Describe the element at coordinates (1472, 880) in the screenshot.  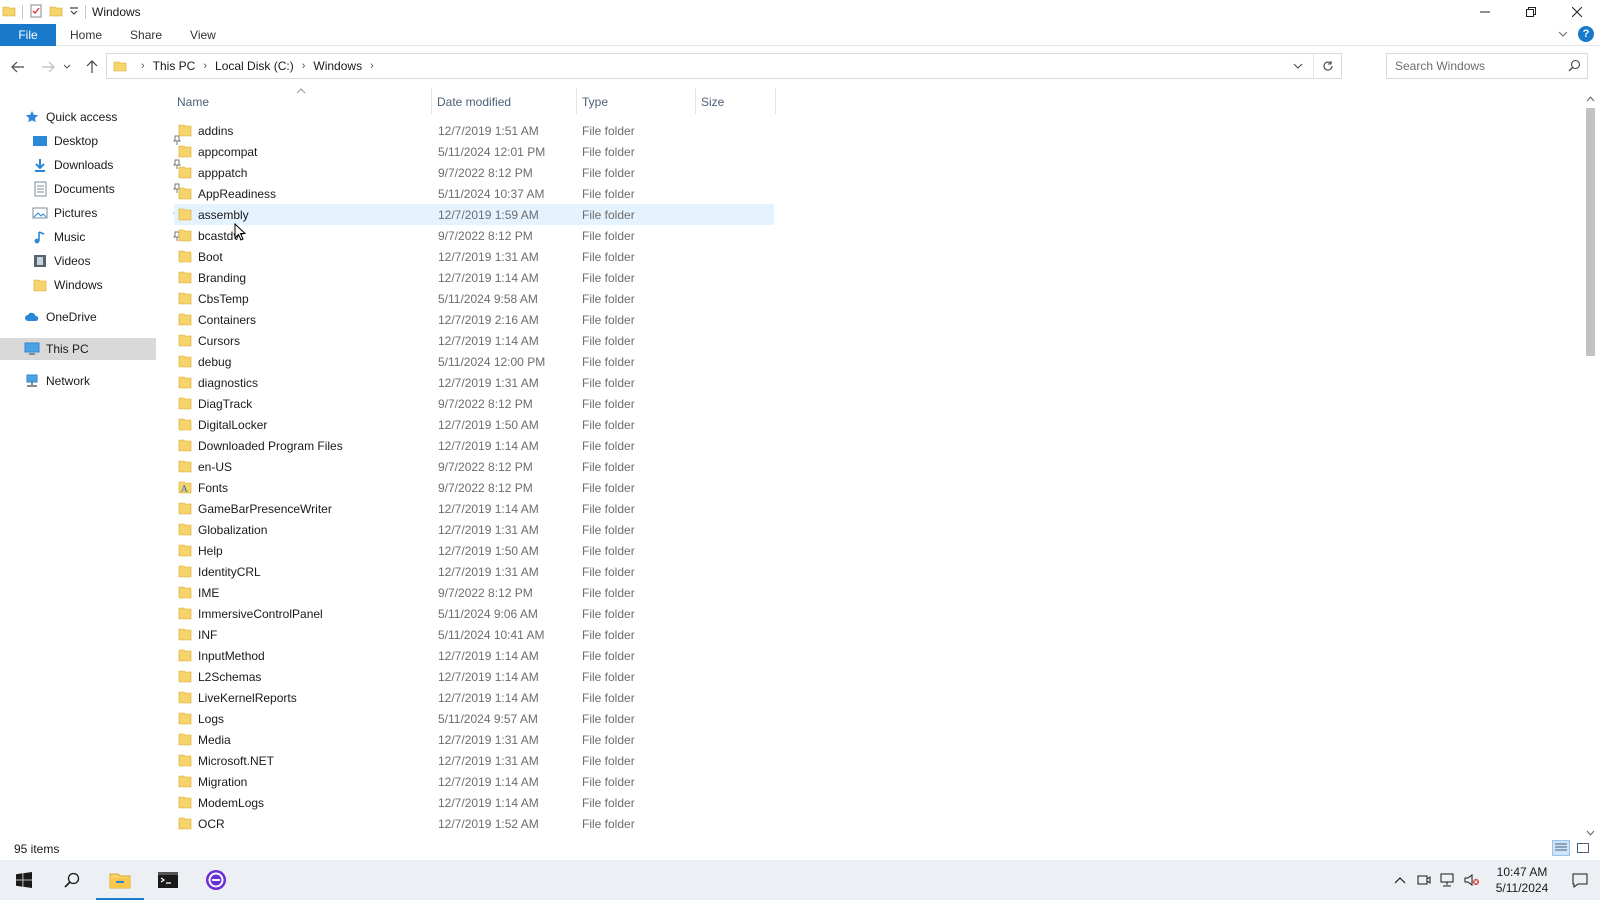
I see `volume-muted-icon` at that location.